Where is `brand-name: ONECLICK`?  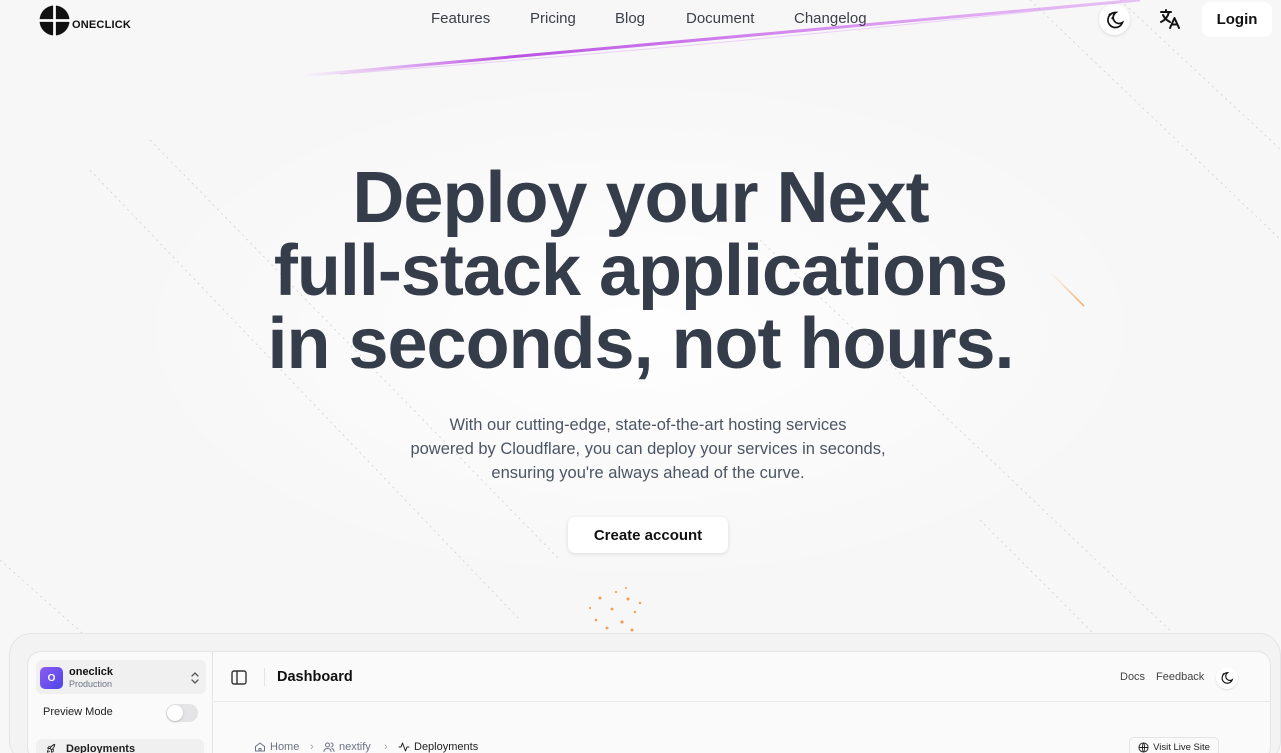 brand-name: ONECLICK is located at coordinates (102, 25).